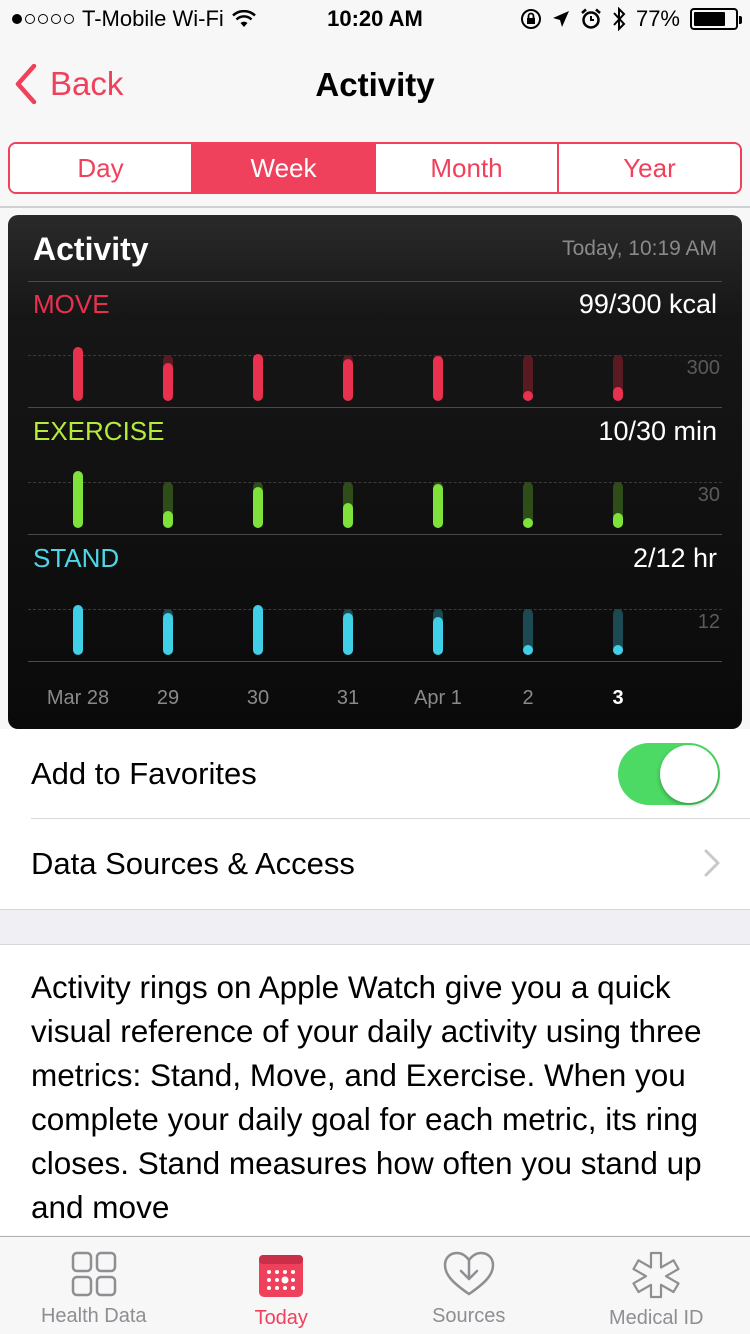 The width and height of the screenshot is (750, 1334). Describe the element at coordinates (560, 19) in the screenshot. I see `location-arrow-icon` at that location.